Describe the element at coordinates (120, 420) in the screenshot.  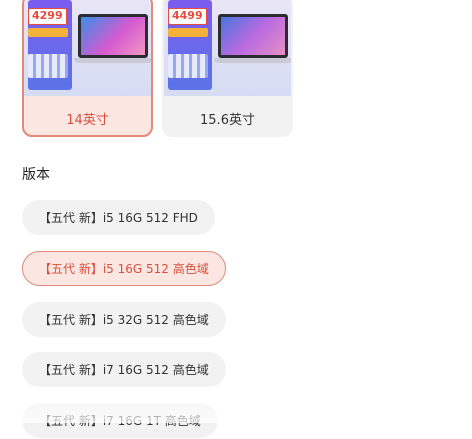
I see `version-option-i7-16g-1t-high-gamut: 【五代 新】i7 16G 1T 高色域` at that location.